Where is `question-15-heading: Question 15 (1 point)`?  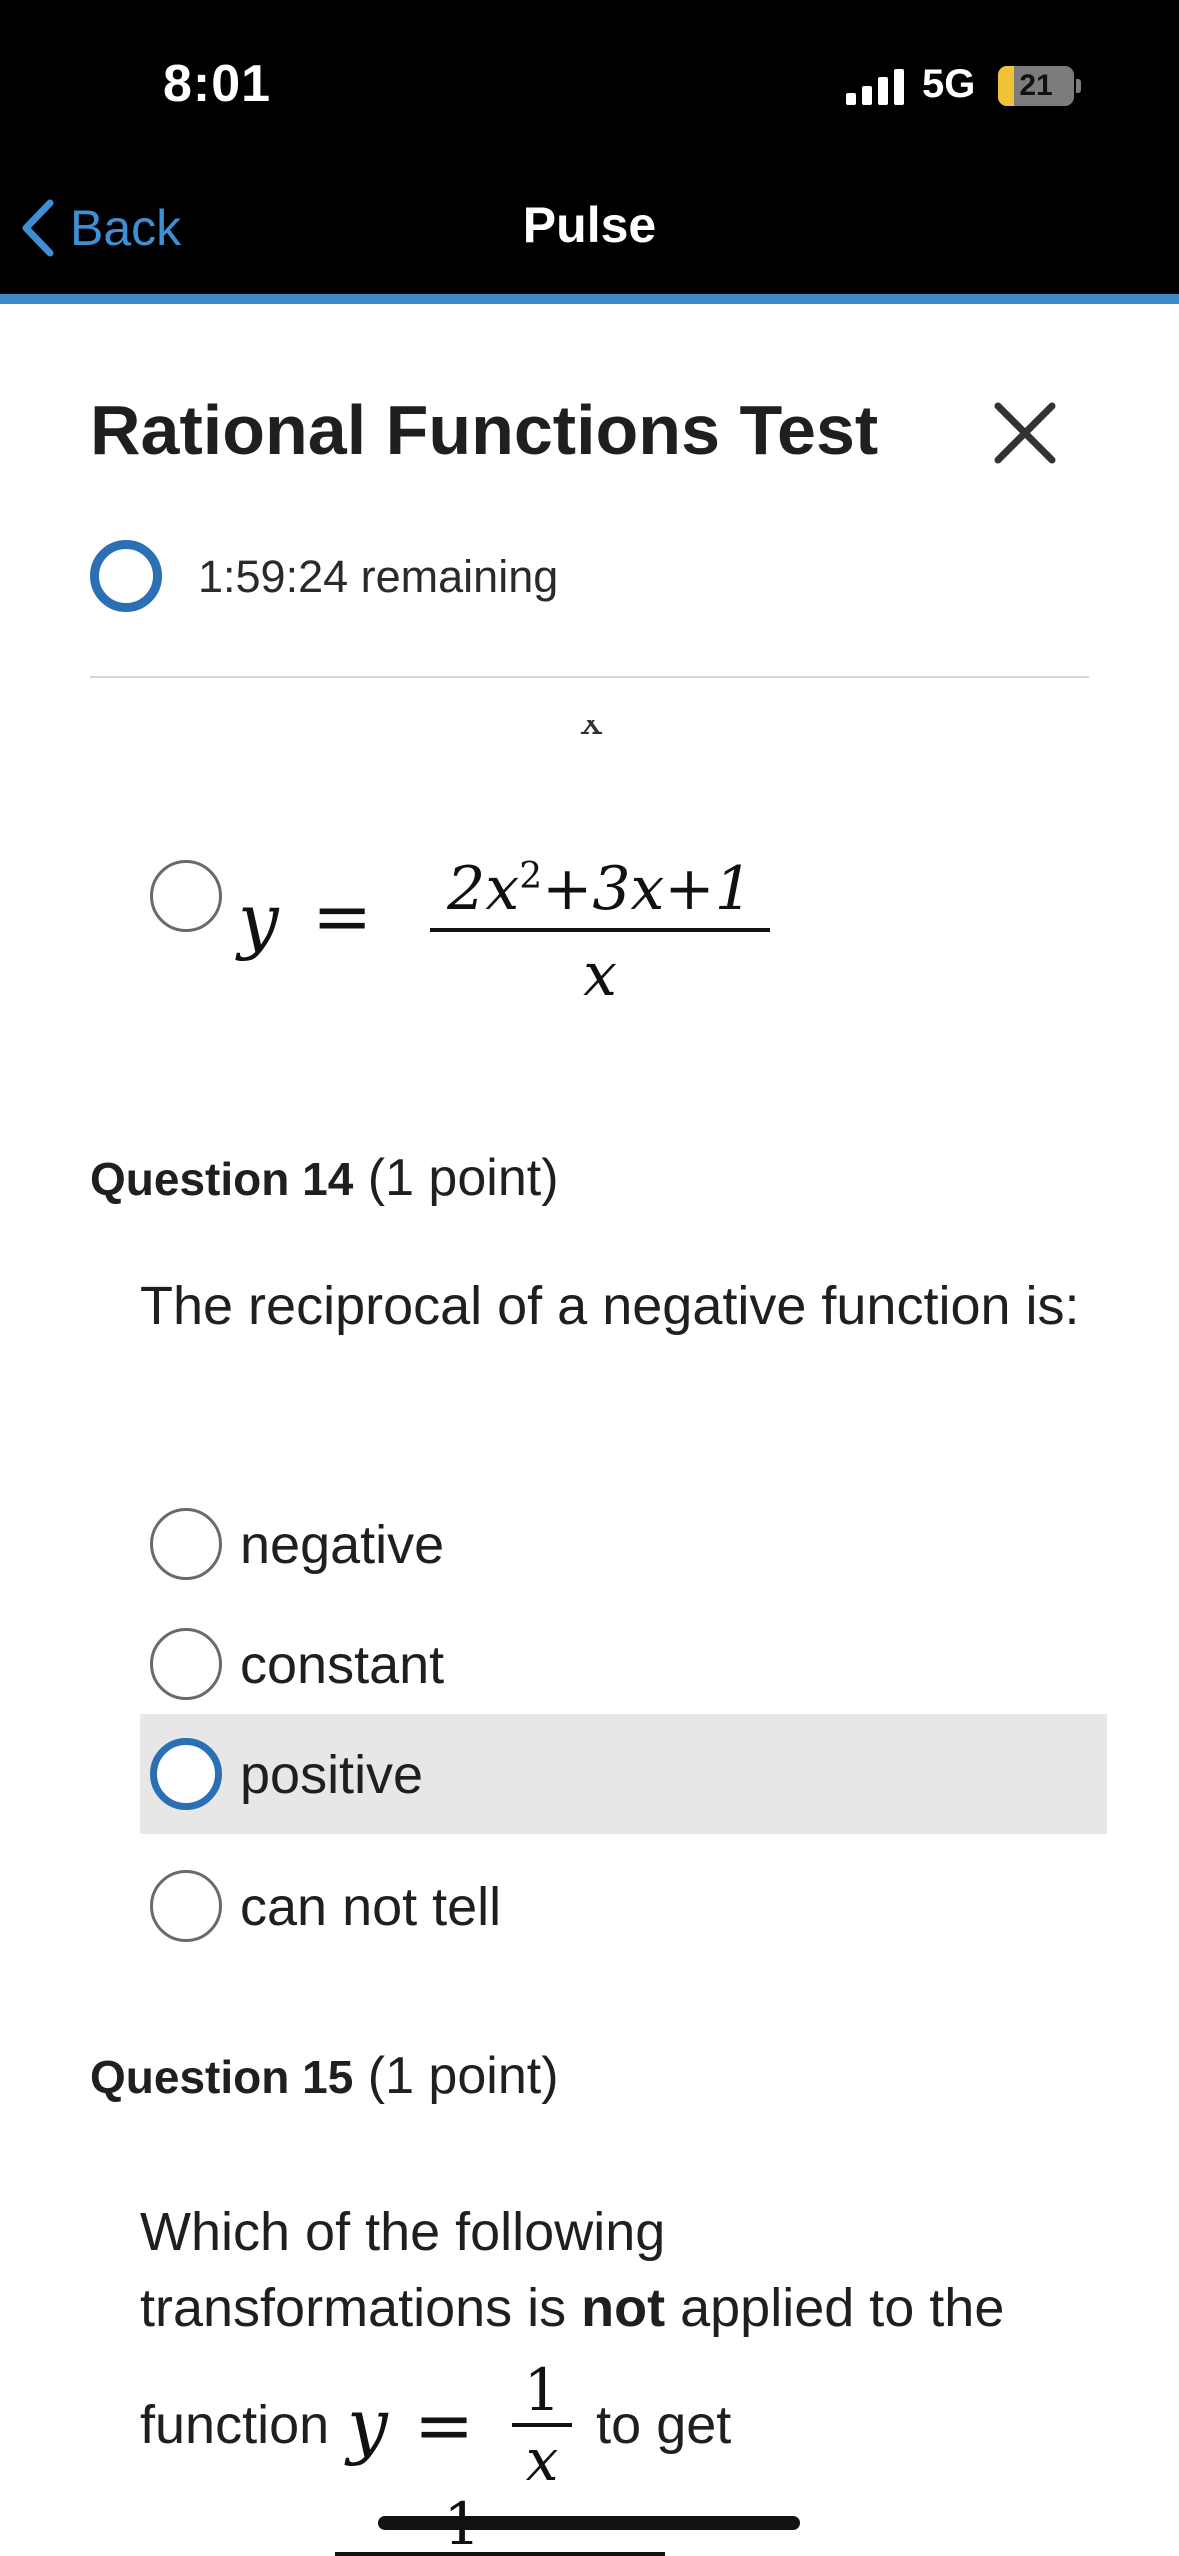 question-15-heading: Question 15 (1 point) is located at coordinates (324, 2076).